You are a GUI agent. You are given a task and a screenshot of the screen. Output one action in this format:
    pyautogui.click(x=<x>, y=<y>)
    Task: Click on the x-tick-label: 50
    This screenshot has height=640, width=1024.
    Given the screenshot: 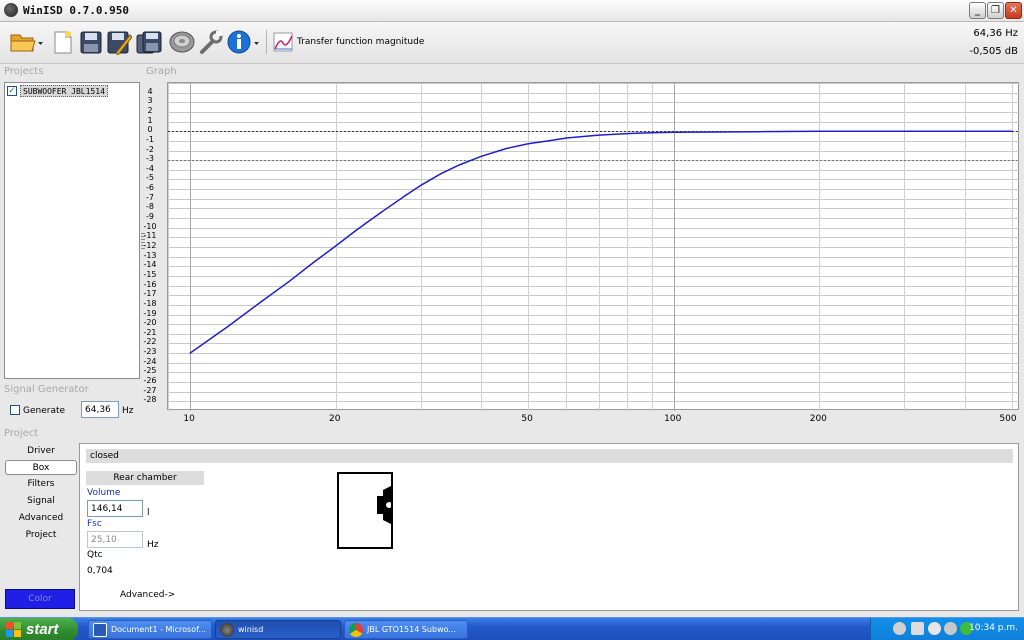 What is the action you would take?
    pyautogui.click(x=527, y=419)
    